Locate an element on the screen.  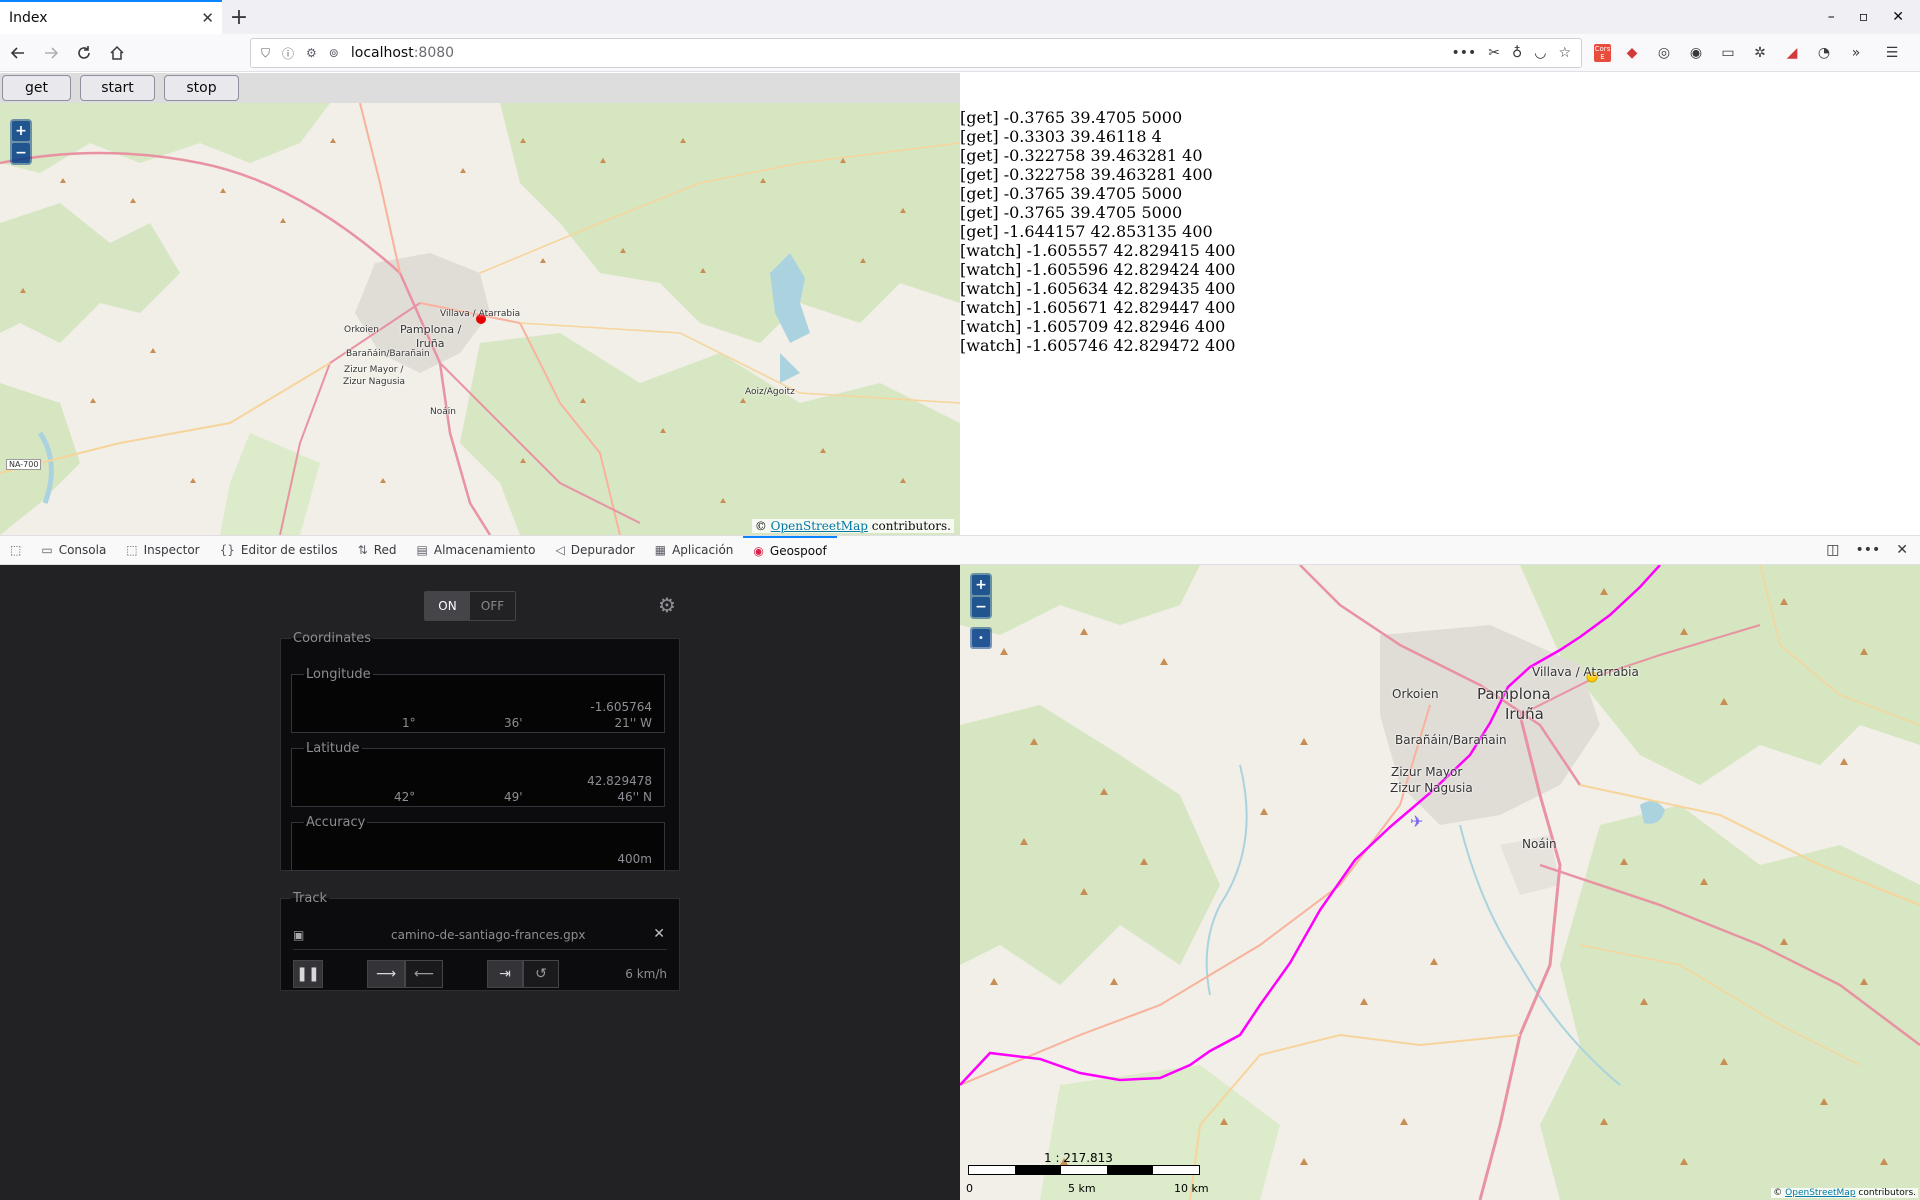
devtools-tab-inspector: ⬚ Inspector is located at coordinates (162, 550).